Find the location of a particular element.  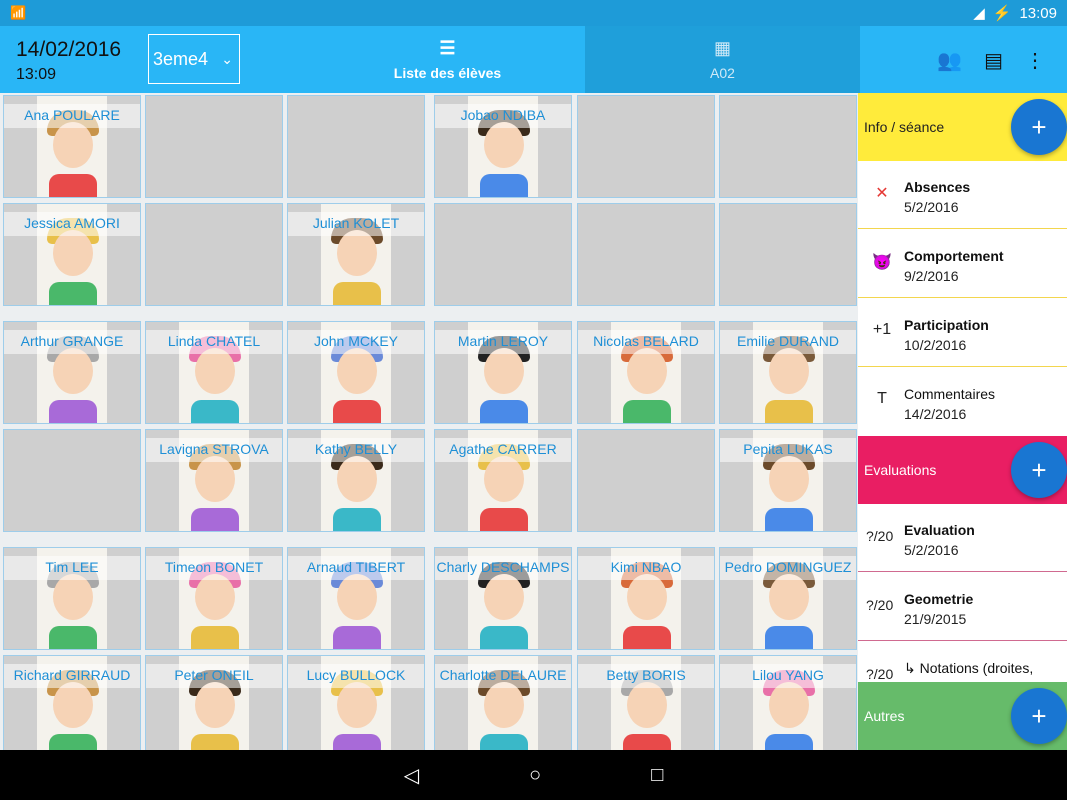

student-name: Lavigna STROVA is located at coordinates (214, 450).